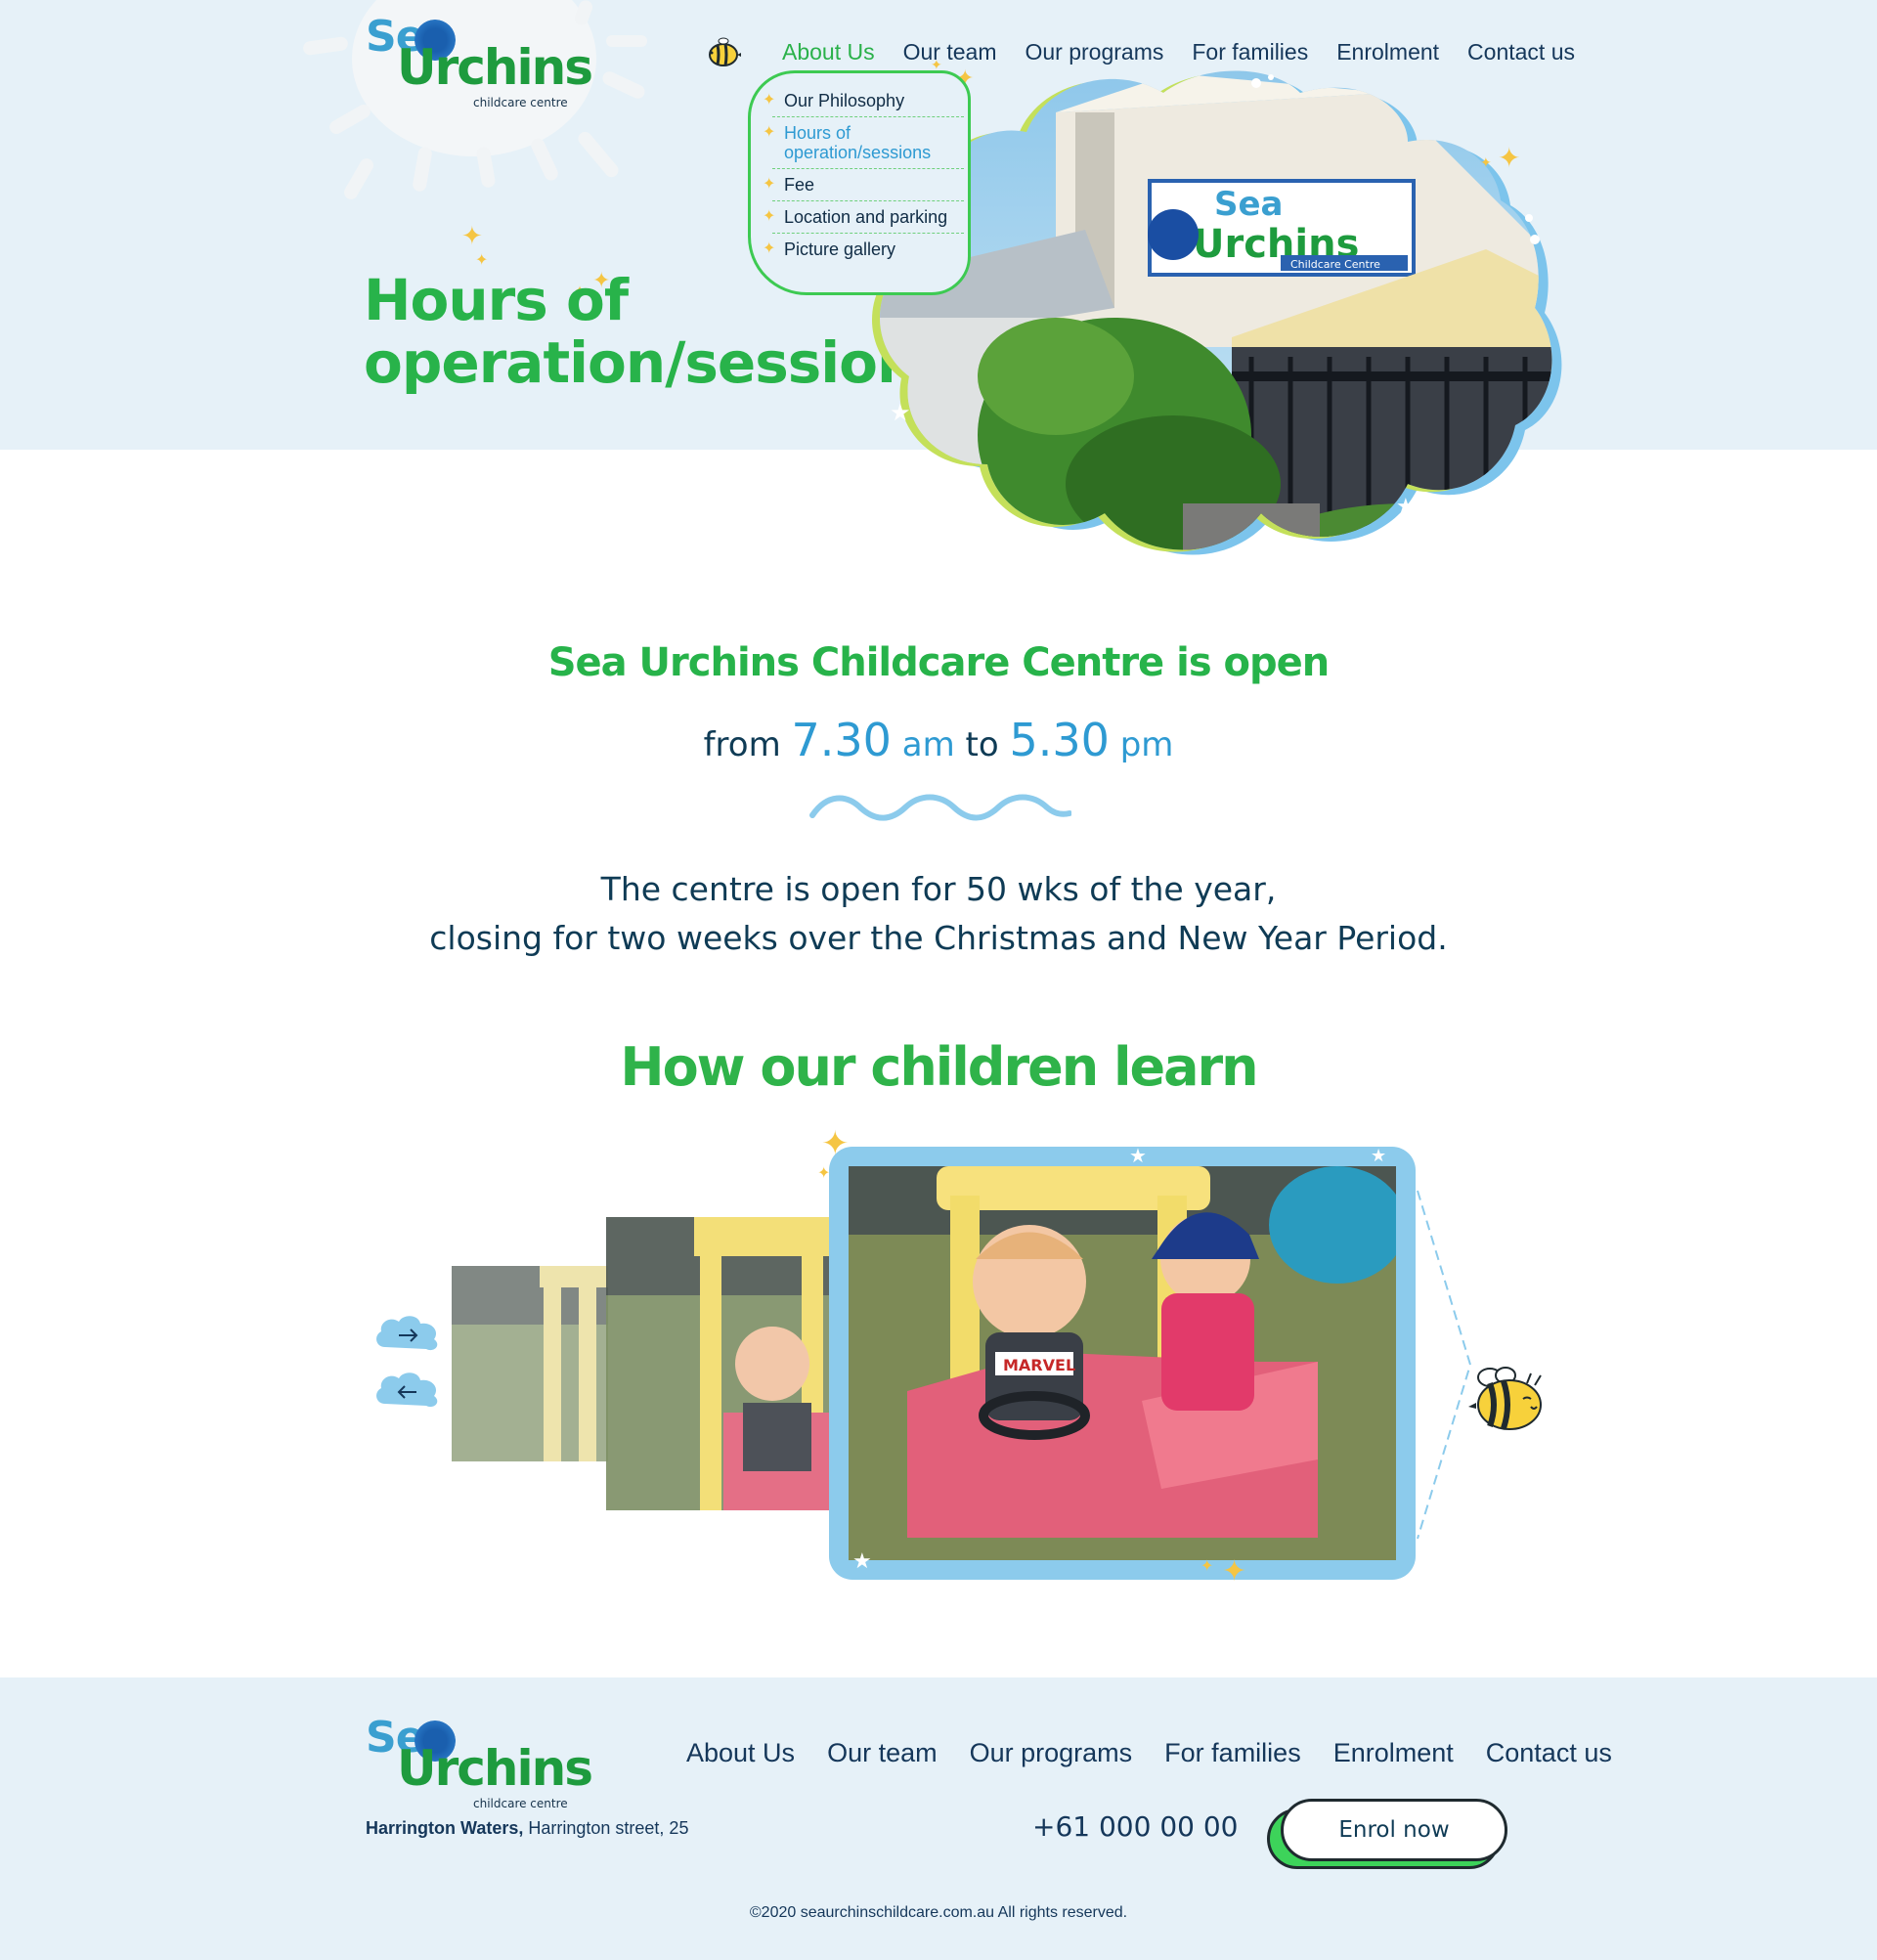  I want to click on hours-heading: Sea Urchins Childcare Centre is open, so click(939, 662).